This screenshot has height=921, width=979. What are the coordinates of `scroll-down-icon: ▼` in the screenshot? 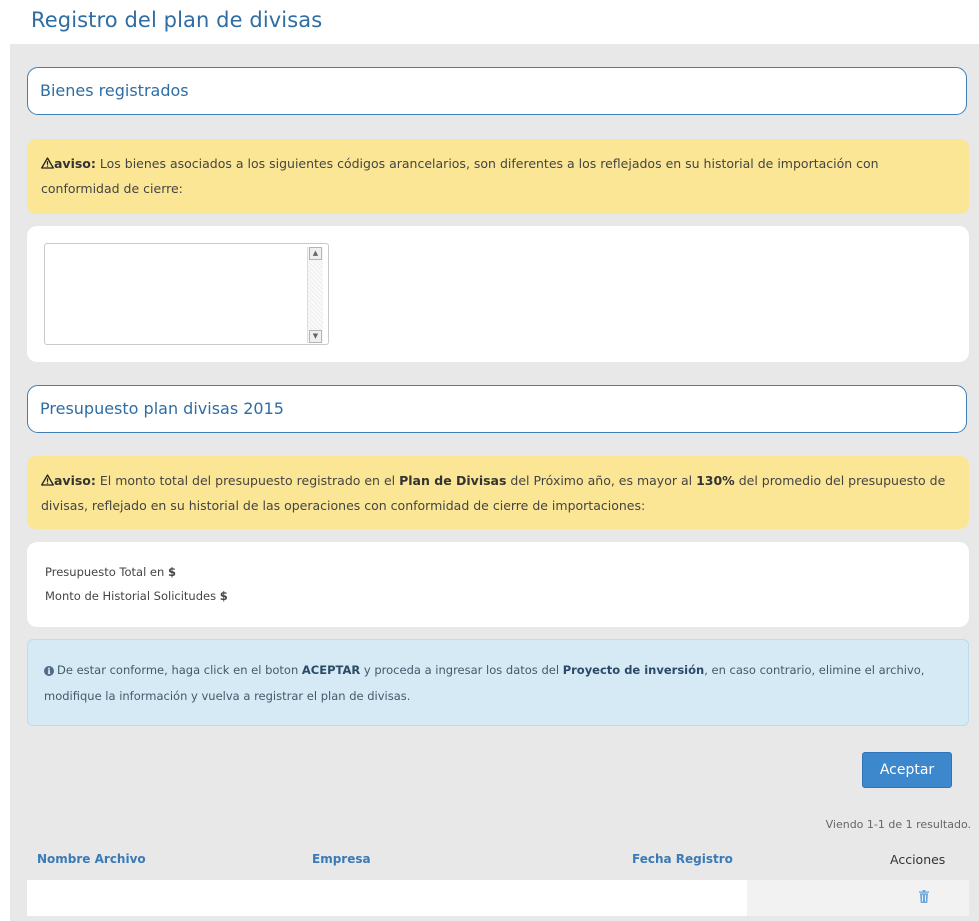 It's located at (315, 336).